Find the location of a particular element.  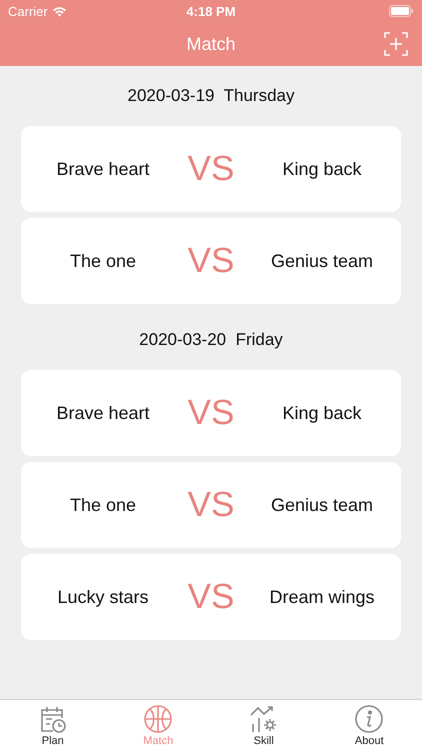

battery-icon is located at coordinates (401, 11).